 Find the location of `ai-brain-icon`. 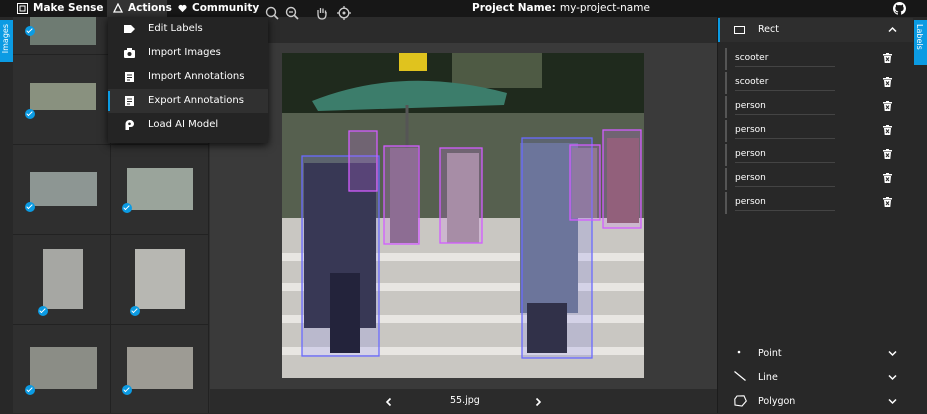

ai-brain-icon is located at coordinates (130, 125).